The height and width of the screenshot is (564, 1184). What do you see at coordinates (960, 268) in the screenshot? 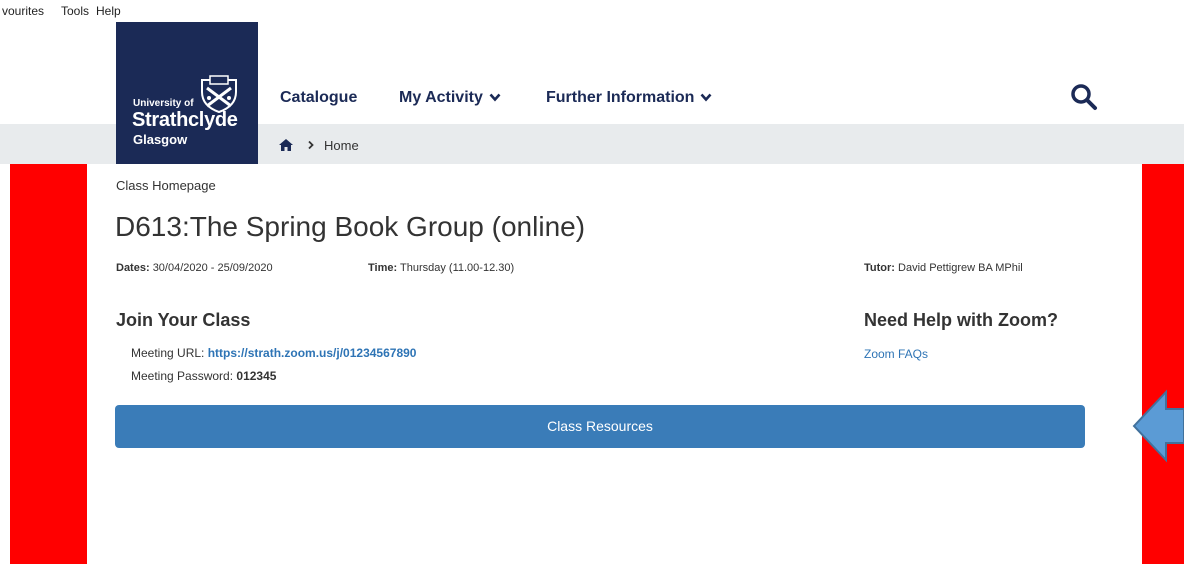
I see `tutor-value: David Pettigrew BA MPhil` at bounding box center [960, 268].